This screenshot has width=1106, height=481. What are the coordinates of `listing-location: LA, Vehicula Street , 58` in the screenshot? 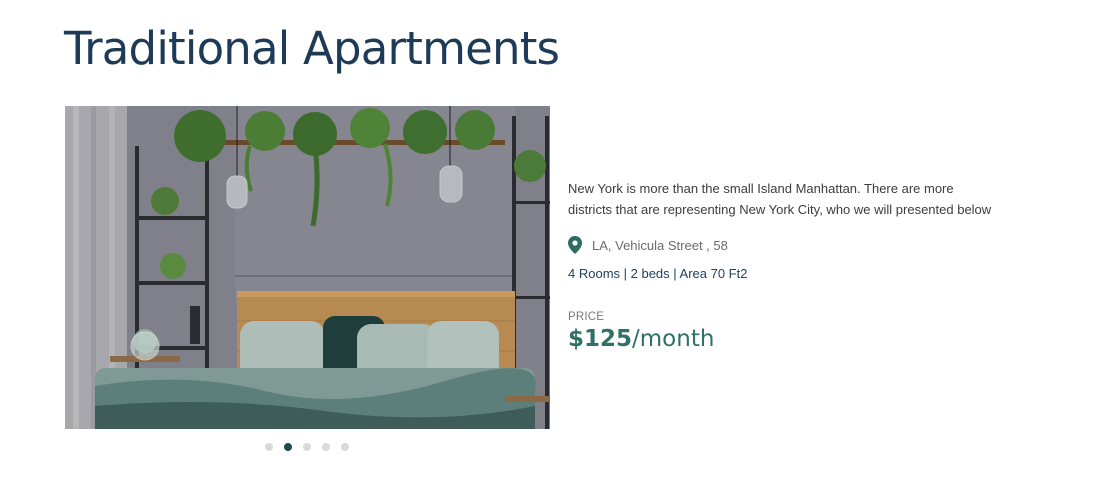 It's located at (783, 245).